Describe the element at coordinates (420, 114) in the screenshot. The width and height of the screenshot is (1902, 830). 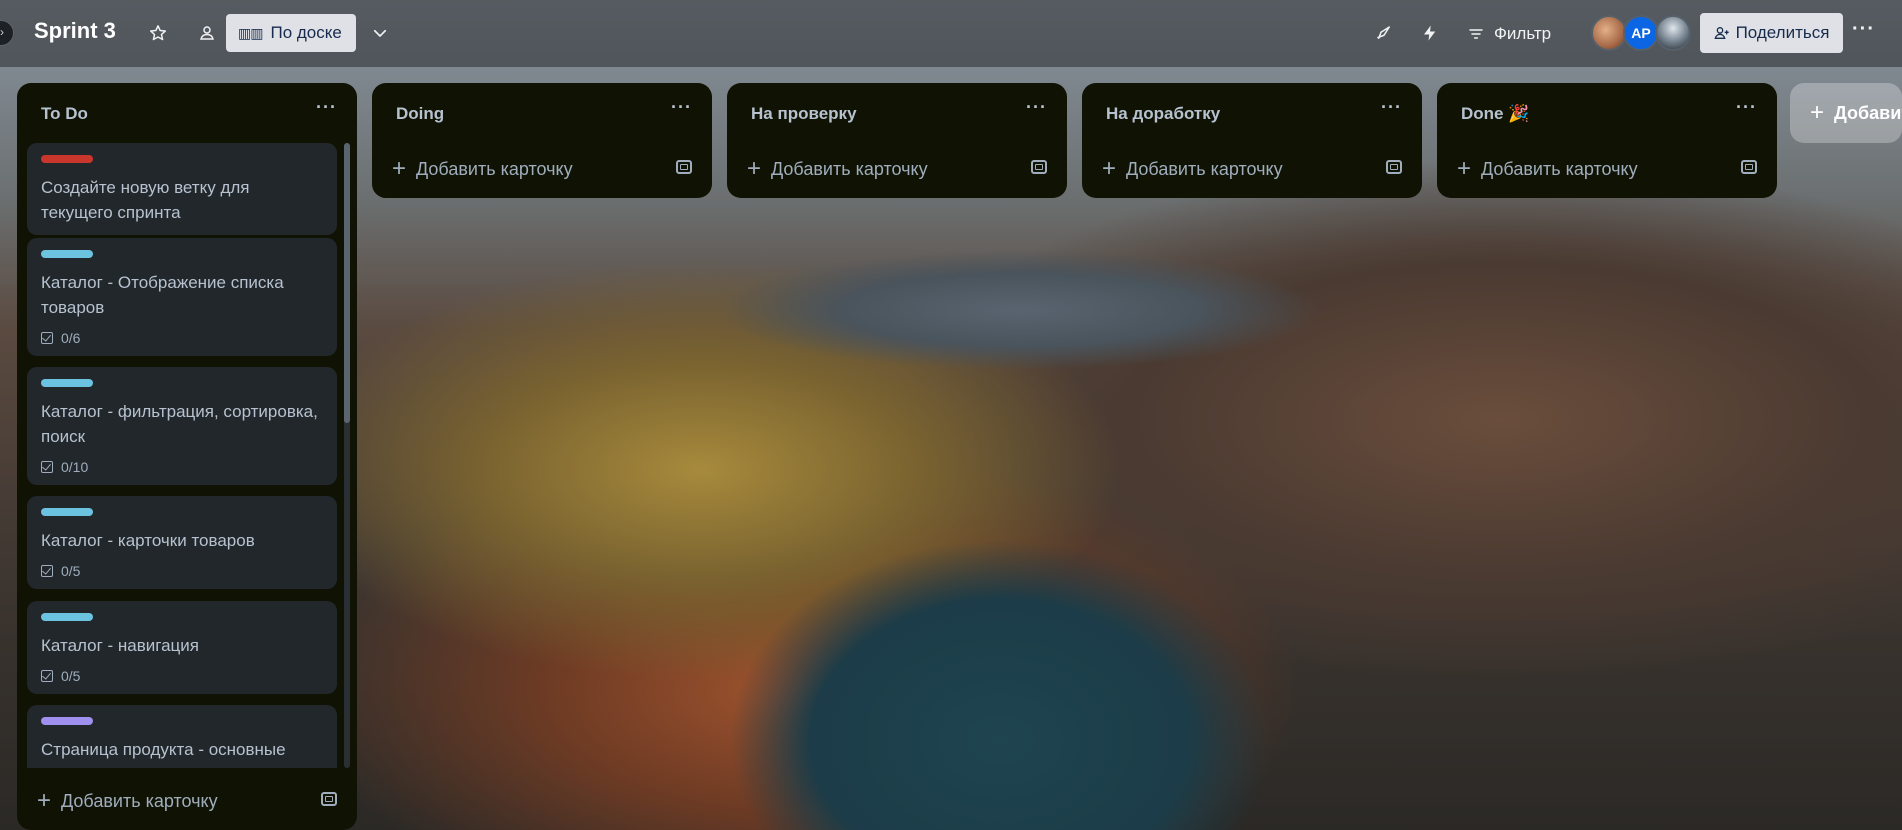
I see `list-title: Doing` at that location.